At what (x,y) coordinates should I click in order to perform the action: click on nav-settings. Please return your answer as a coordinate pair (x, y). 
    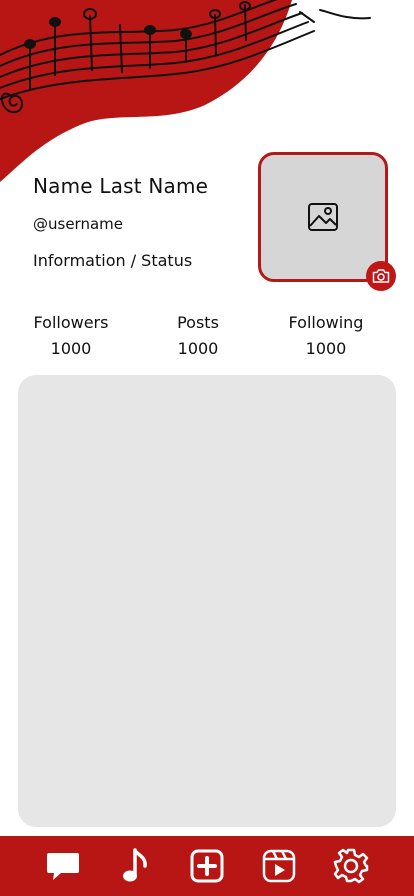
    Looking at the image, I should click on (351, 866).